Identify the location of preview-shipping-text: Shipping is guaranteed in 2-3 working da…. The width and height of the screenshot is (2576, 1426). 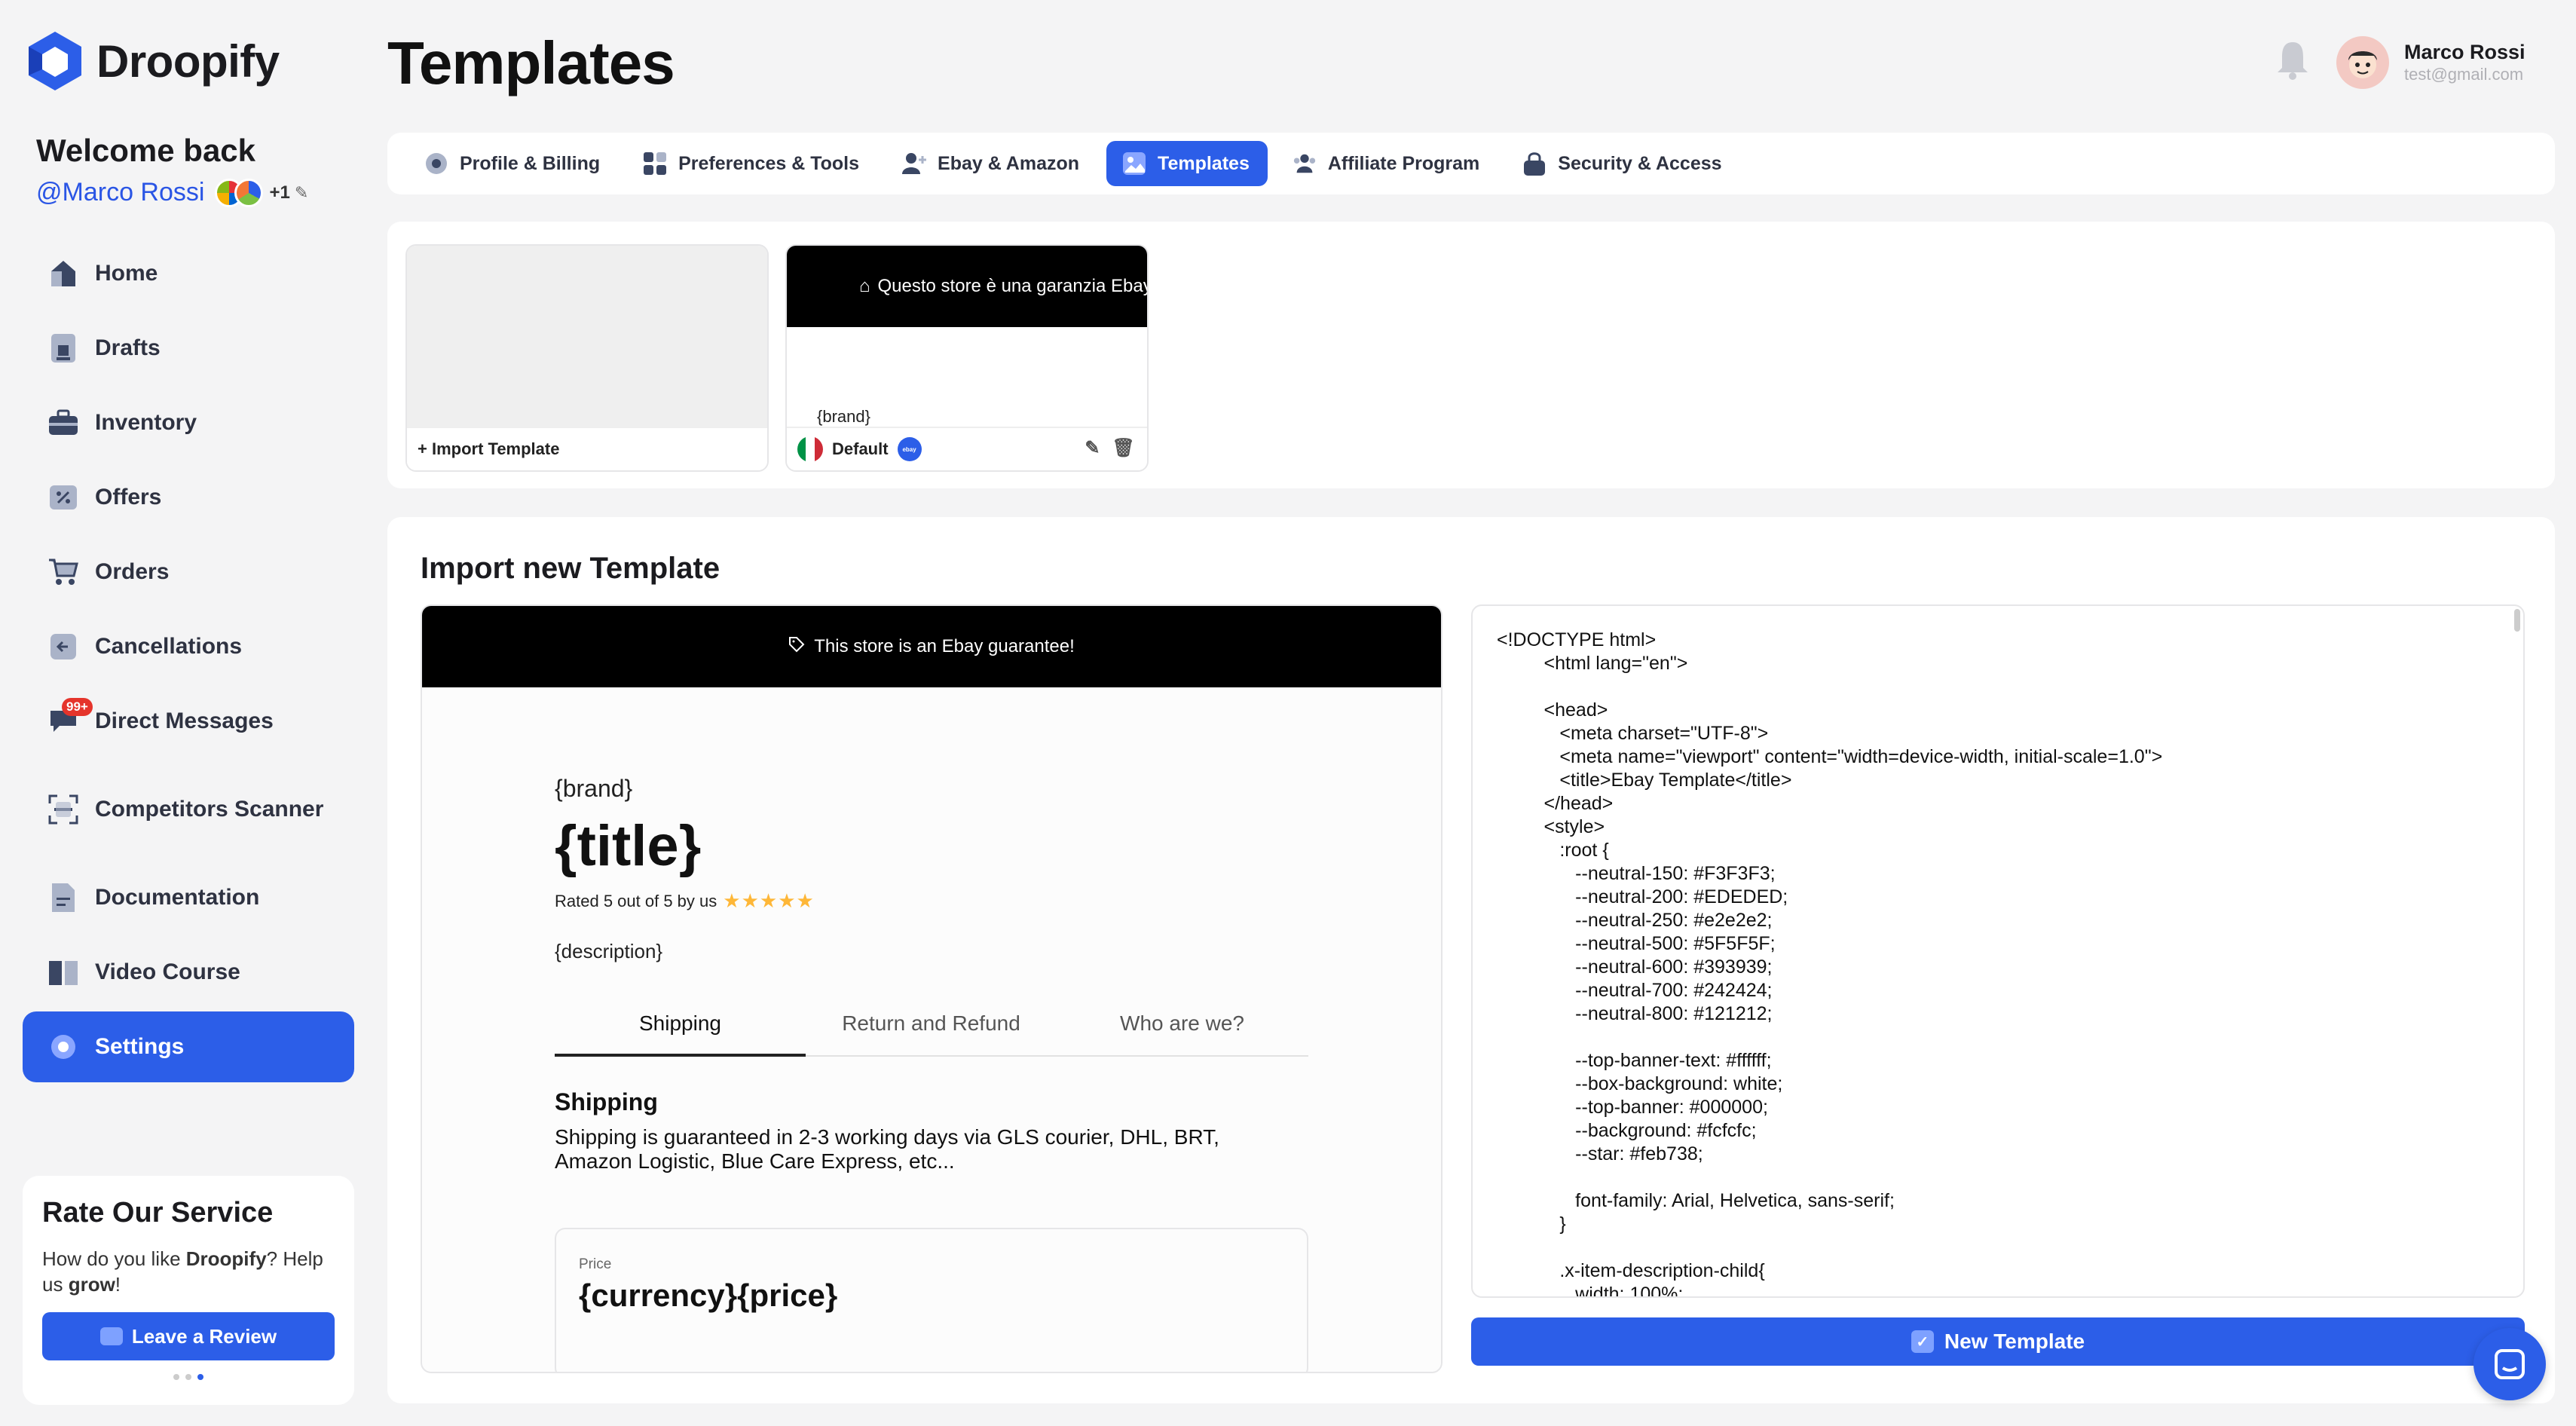
(887, 1149).